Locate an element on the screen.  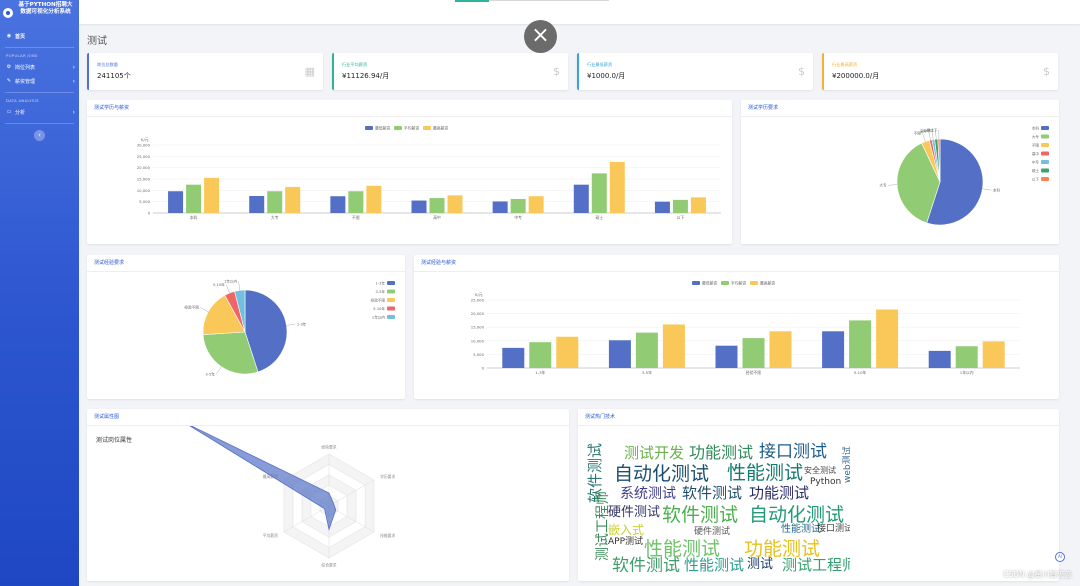
word-cloud-term: 功能测试 is located at coordinates (779, 493).